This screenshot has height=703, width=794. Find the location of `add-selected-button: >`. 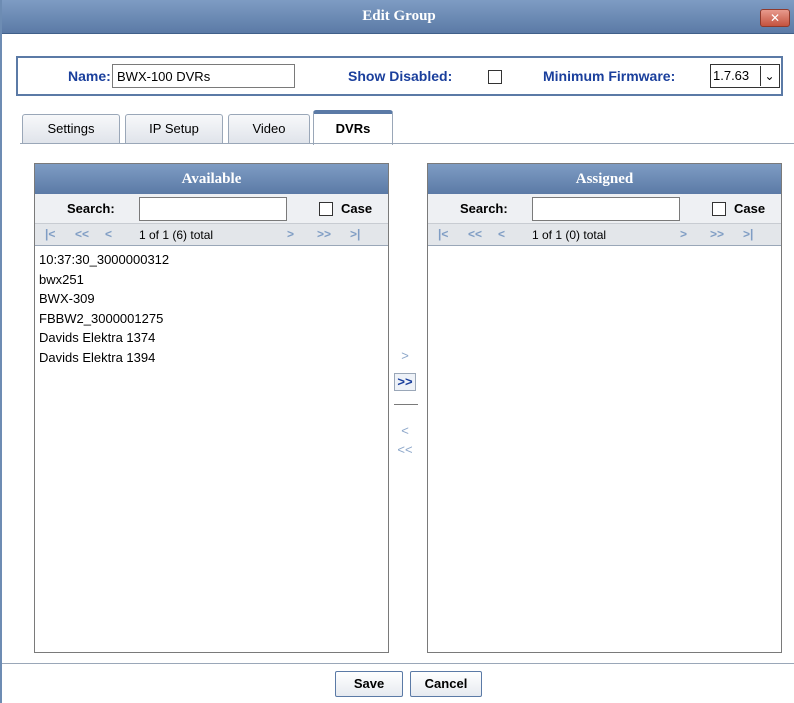

add-selected-button: > is located at coordinates (405, 357).